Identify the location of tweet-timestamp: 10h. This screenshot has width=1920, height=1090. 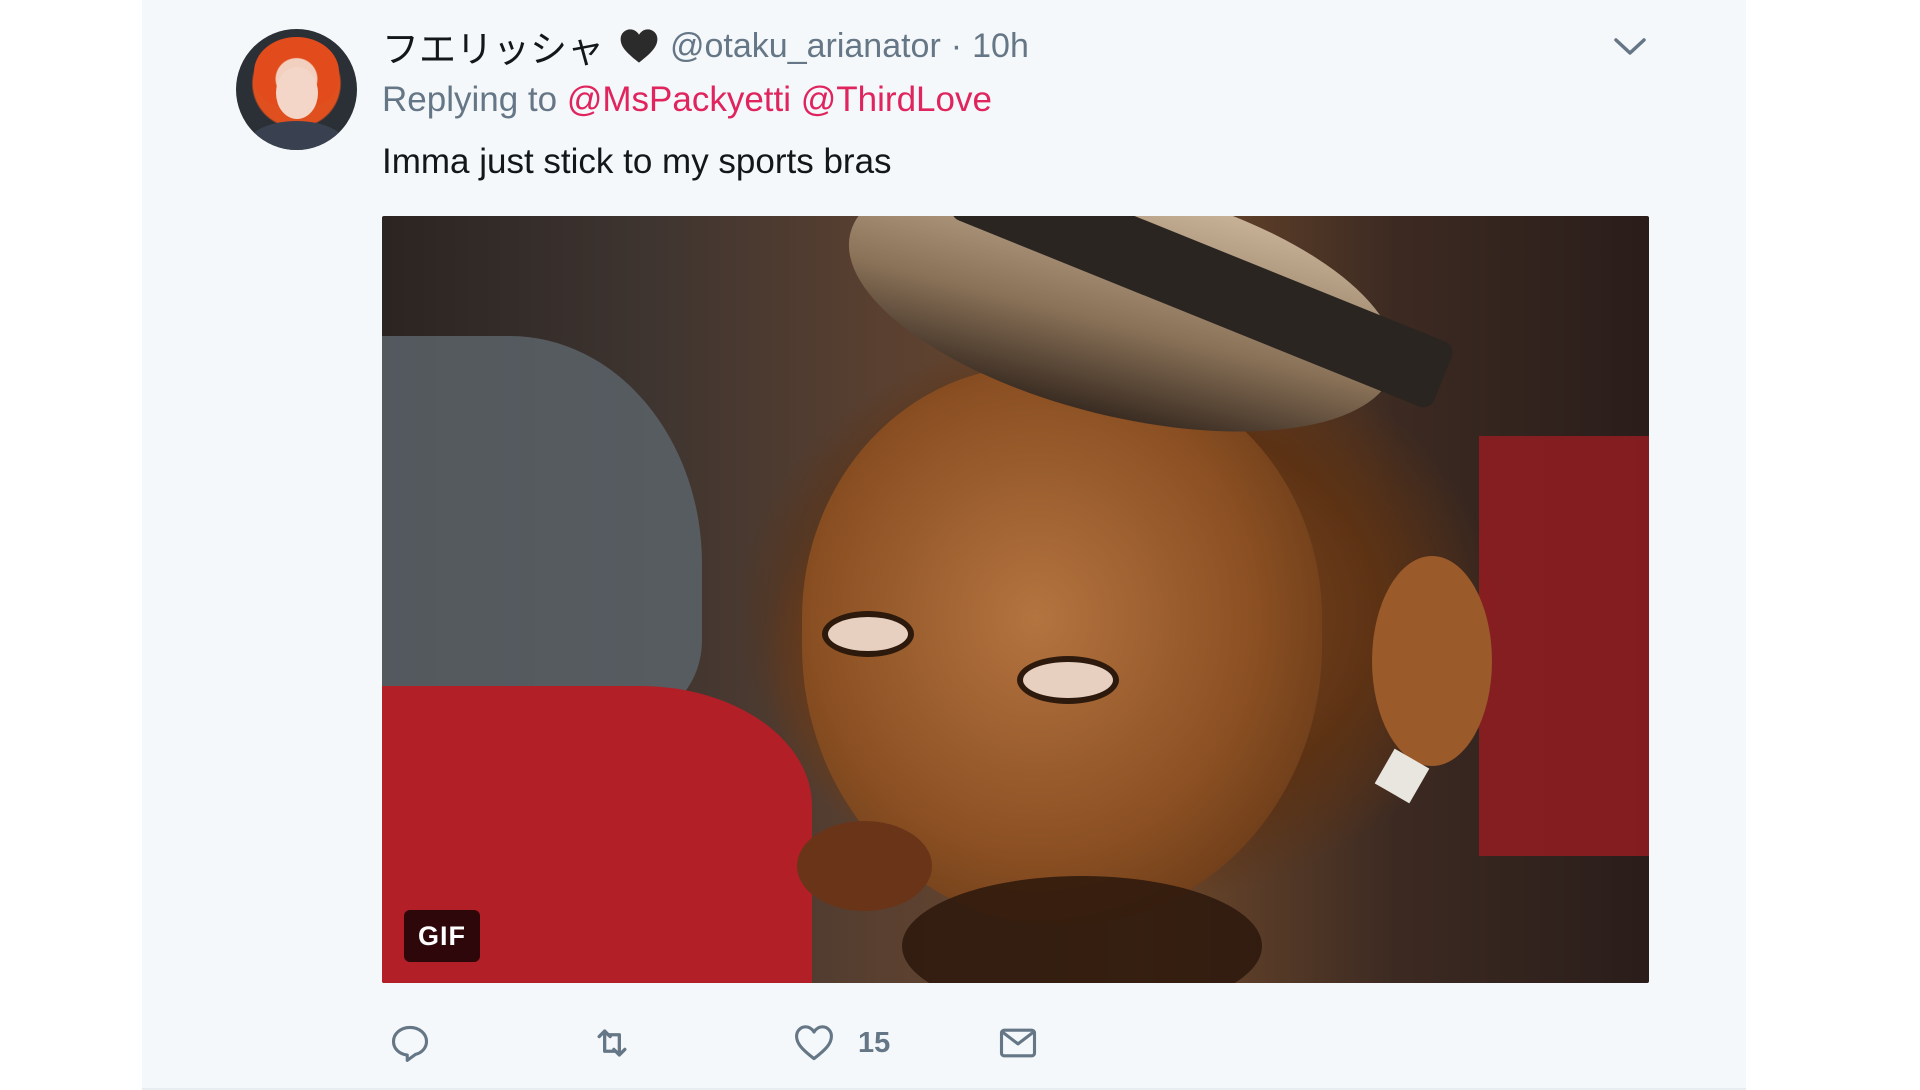
(1000, 46).